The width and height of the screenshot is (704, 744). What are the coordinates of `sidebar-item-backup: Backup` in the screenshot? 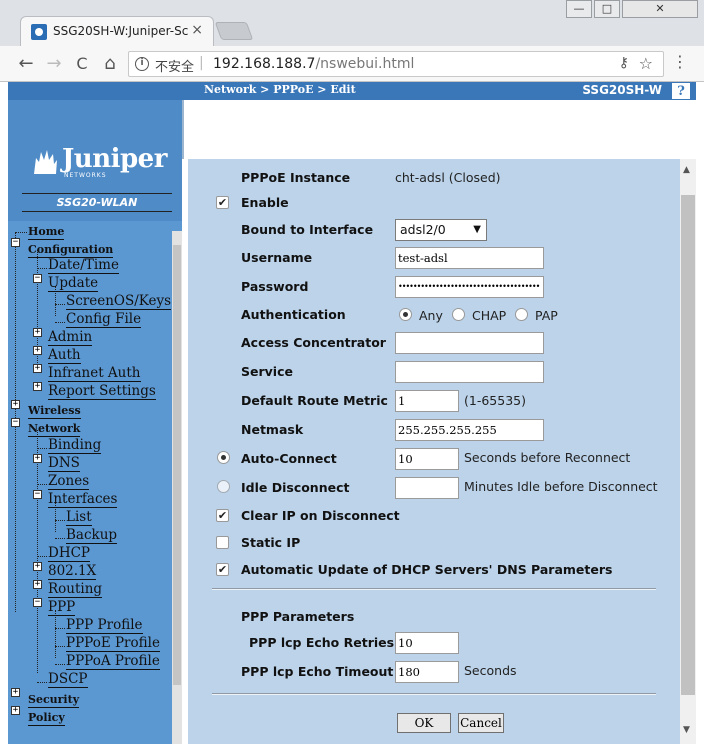 It's located at (92, 536).